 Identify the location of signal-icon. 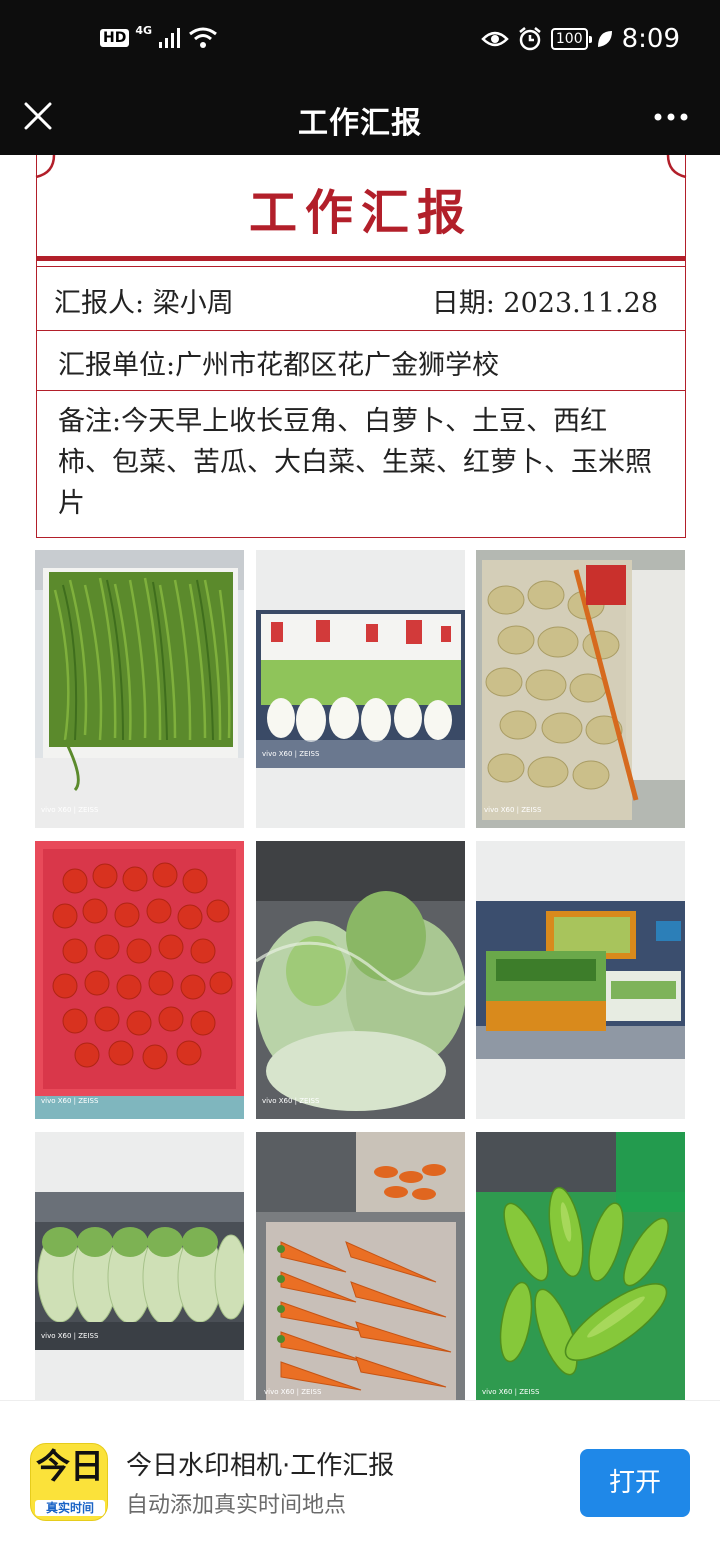
(170, 38).